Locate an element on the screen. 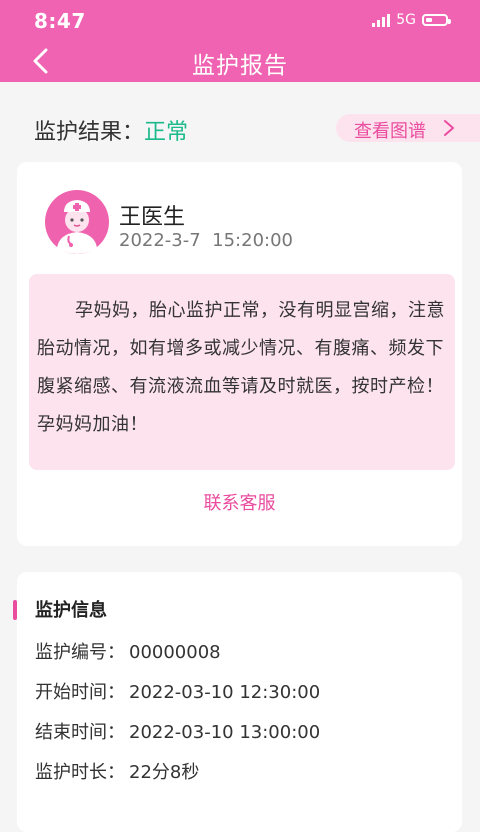  info-key: 监护时长： is located at coordinates (80, 772).